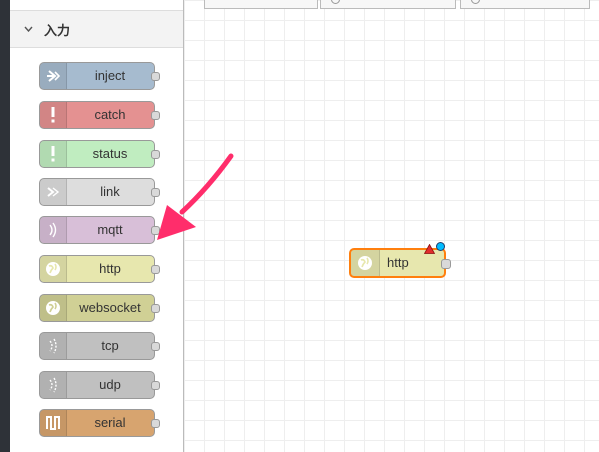 The image size is (599, 452). I want to click on palette-node-mqtt: mqtt, so click(99, 230).